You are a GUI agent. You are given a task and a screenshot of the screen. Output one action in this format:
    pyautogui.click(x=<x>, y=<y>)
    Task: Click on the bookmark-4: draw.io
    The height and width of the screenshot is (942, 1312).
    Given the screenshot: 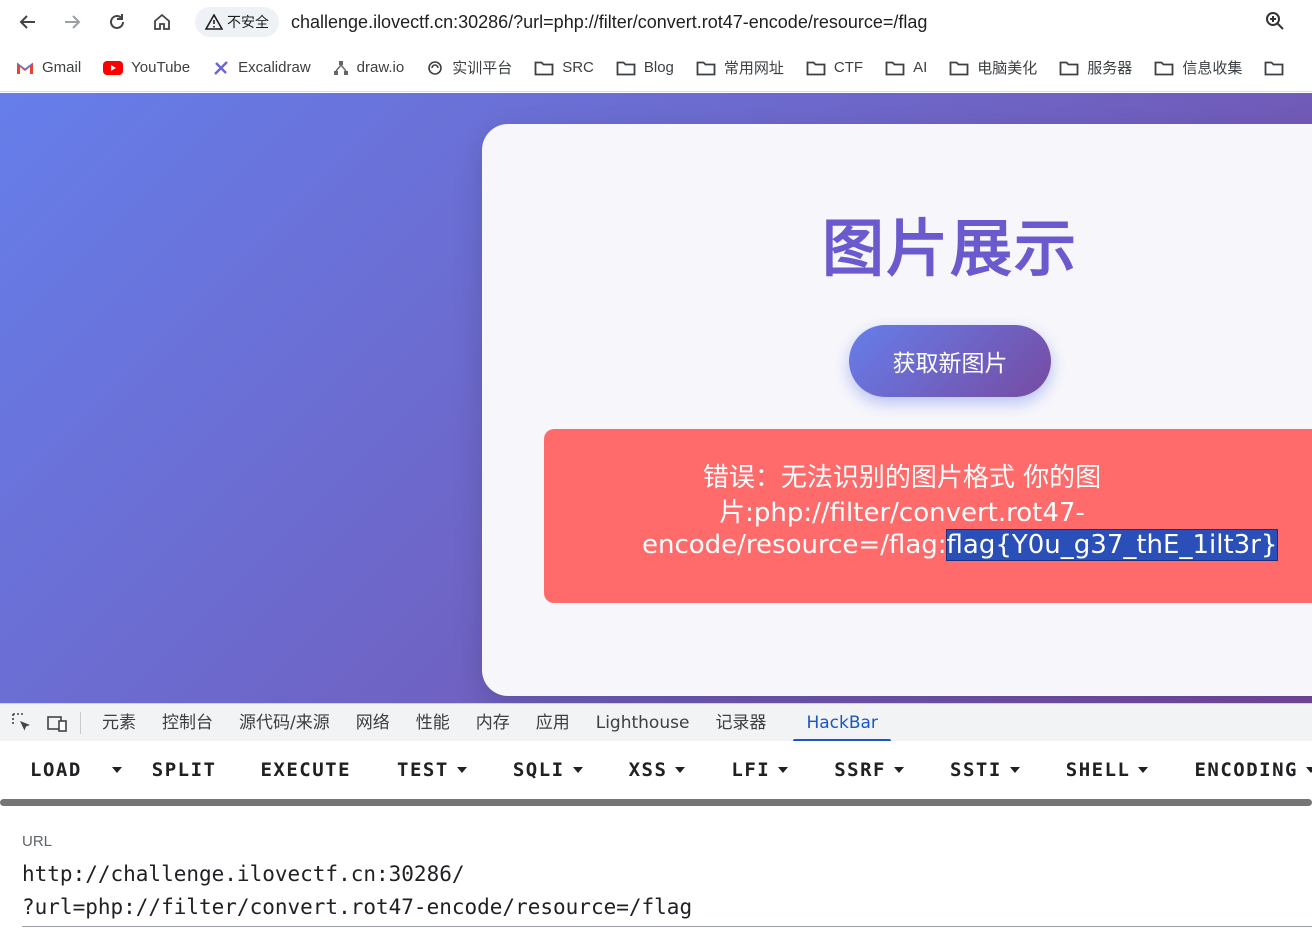 What is the action you would take?
    pyautogui.click(x=369, y=67)
    